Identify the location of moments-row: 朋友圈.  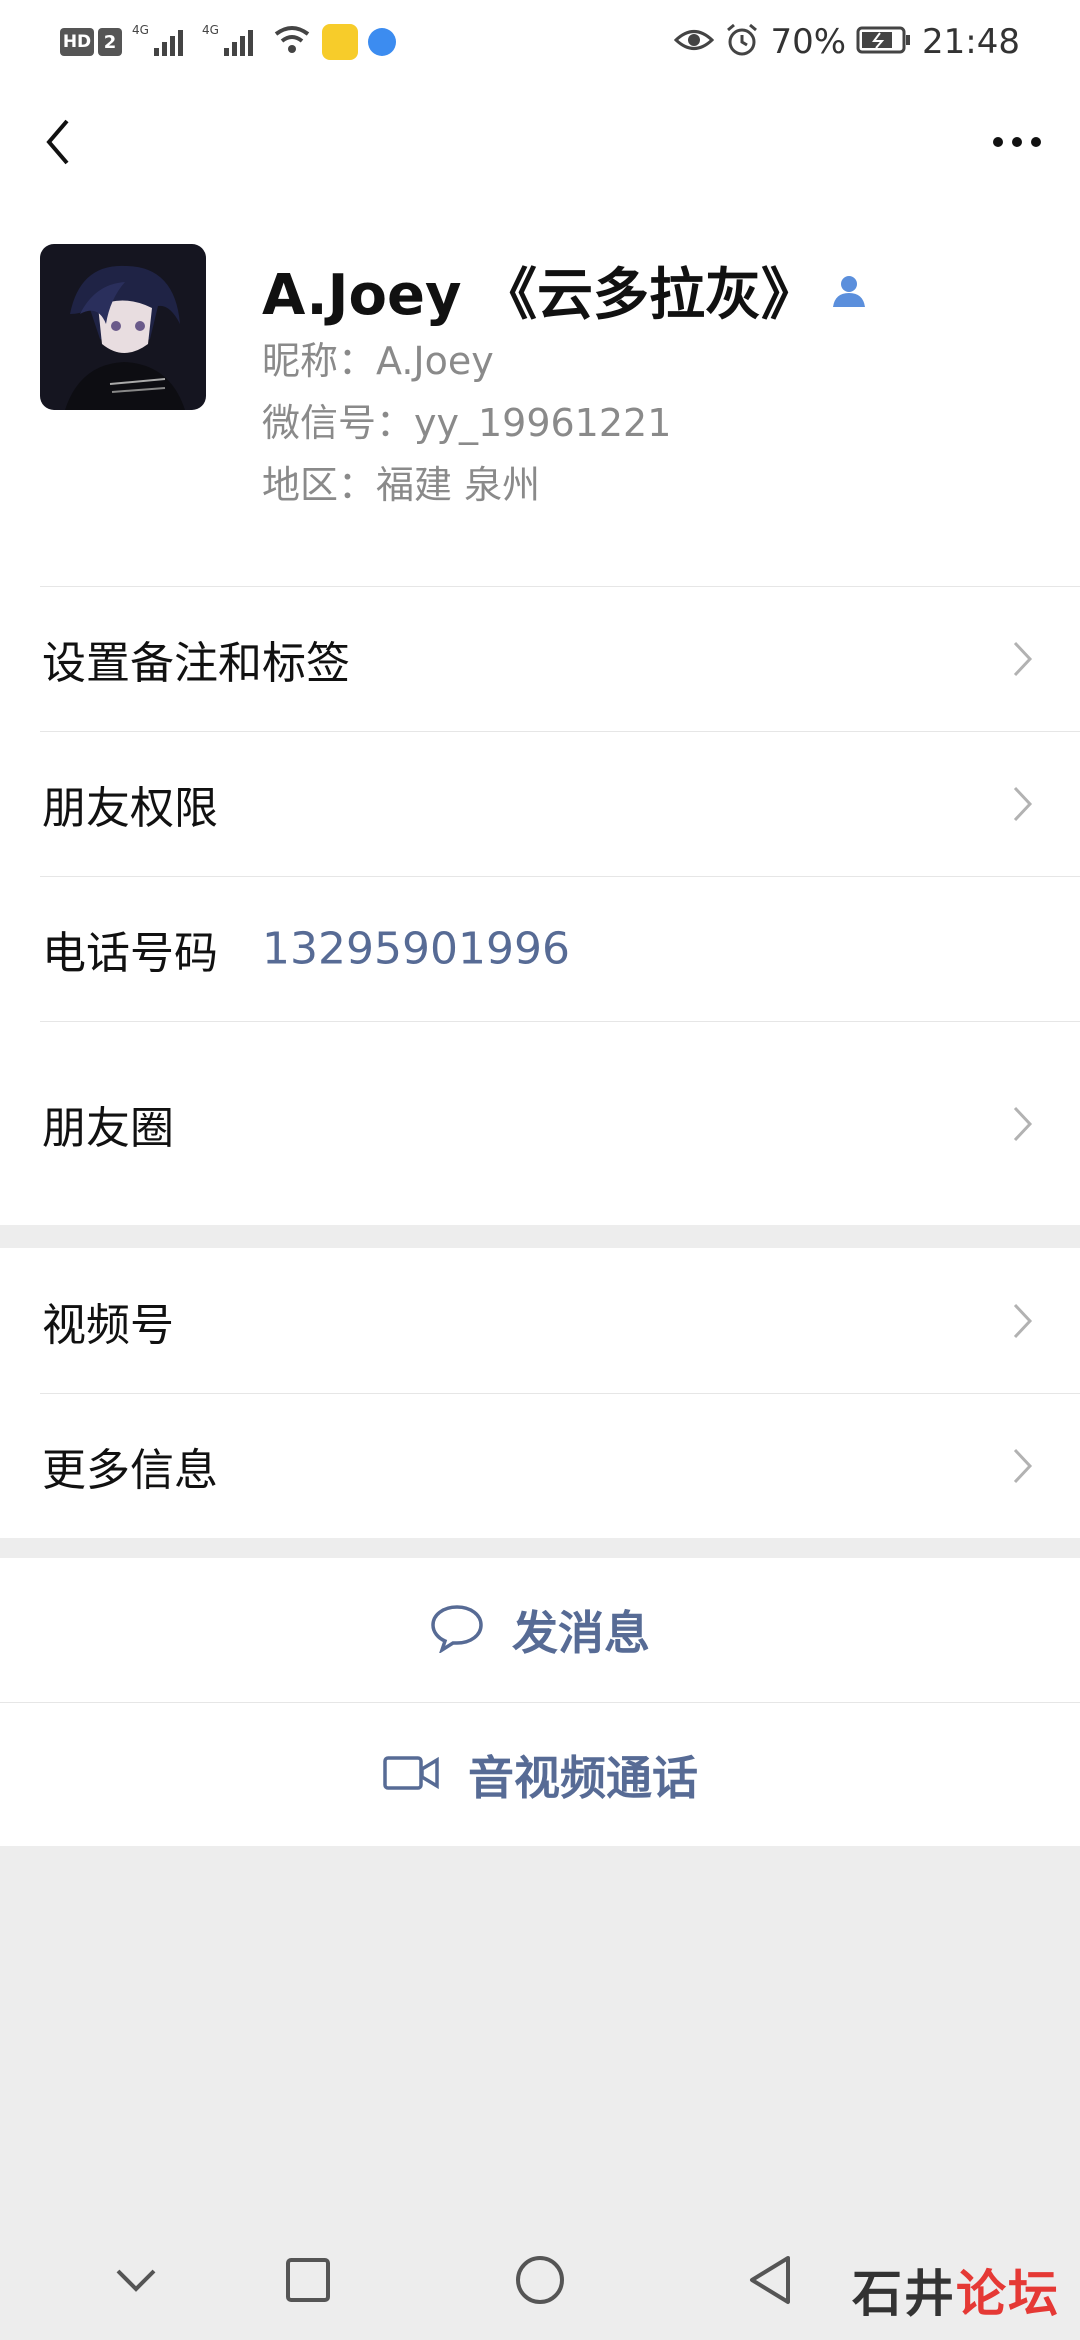
(560, 1123).